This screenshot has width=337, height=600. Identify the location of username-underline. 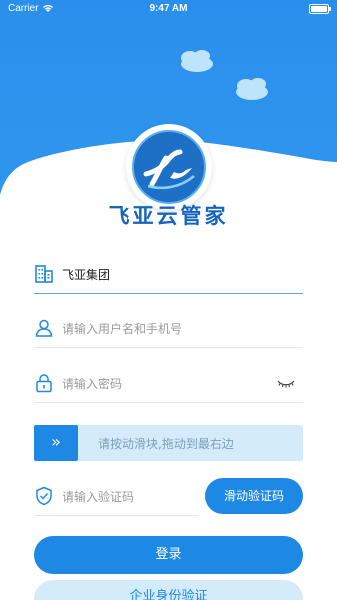
(168, 347).